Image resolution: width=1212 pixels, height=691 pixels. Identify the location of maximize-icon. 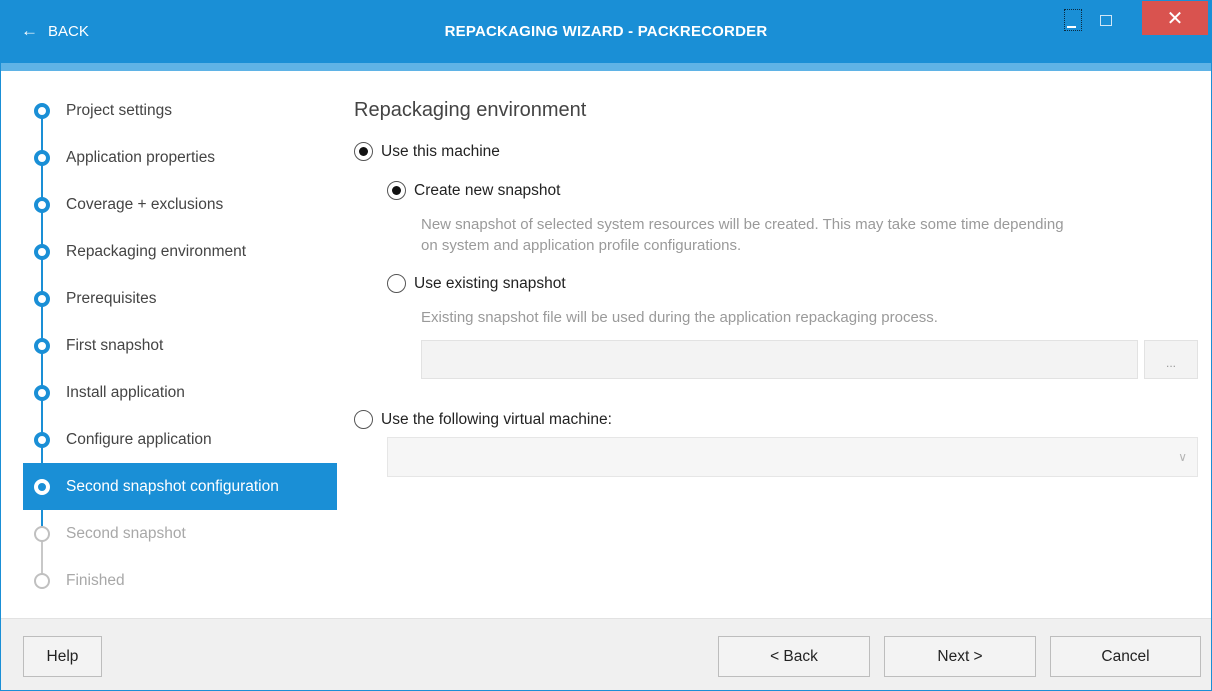
(1106, 20).